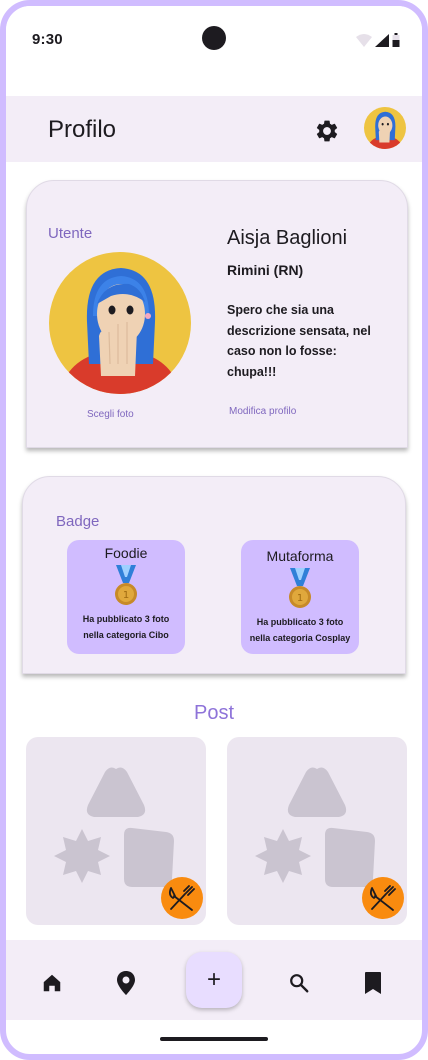 The width and height of the screenshot is (428, 1060). I want to click on camera-cutout, so click(214, 38).